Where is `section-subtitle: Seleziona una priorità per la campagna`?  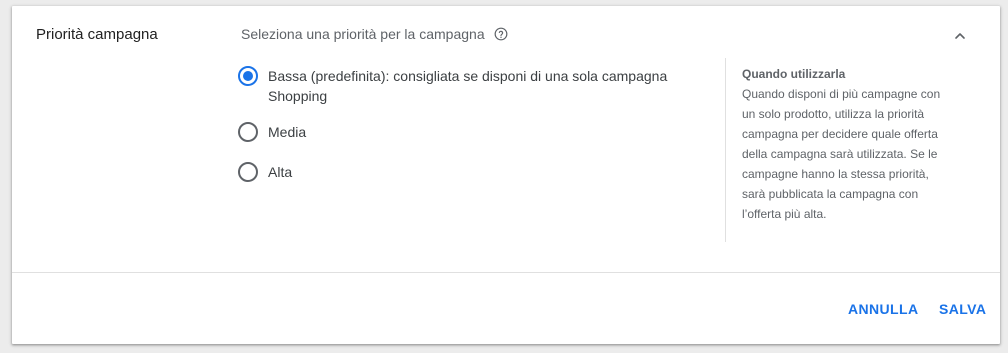
section-subtitle: Seleziona una priorità per la campagna is located at coordinates (374, 34).